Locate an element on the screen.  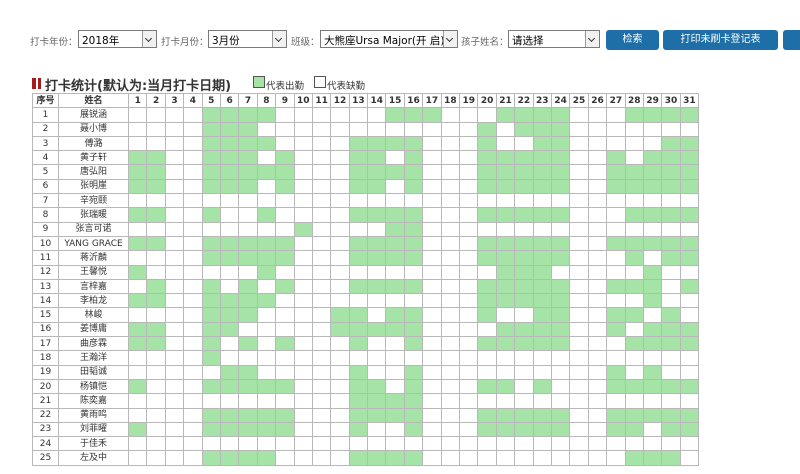
class-label: 班级： is located at coordinates (305, 42).